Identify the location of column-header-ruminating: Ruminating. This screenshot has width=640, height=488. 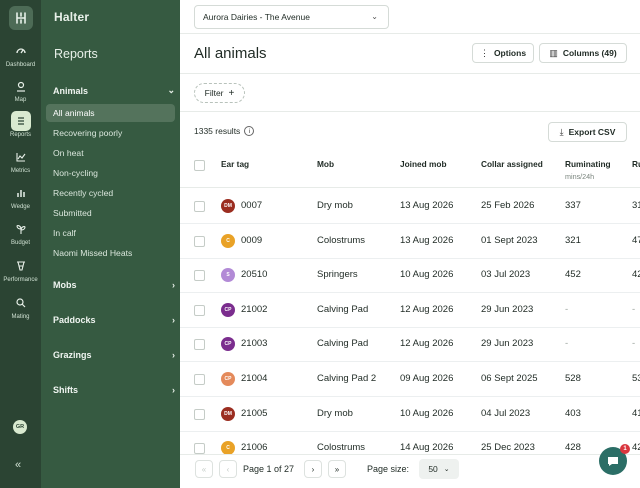
(588, 164).